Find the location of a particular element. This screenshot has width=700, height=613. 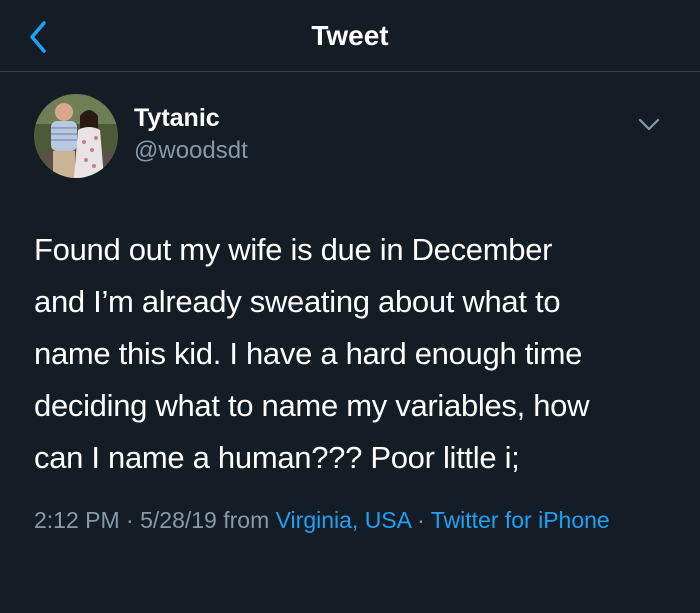

location-link: Virginia, USA is located at coordinates (343, 520).